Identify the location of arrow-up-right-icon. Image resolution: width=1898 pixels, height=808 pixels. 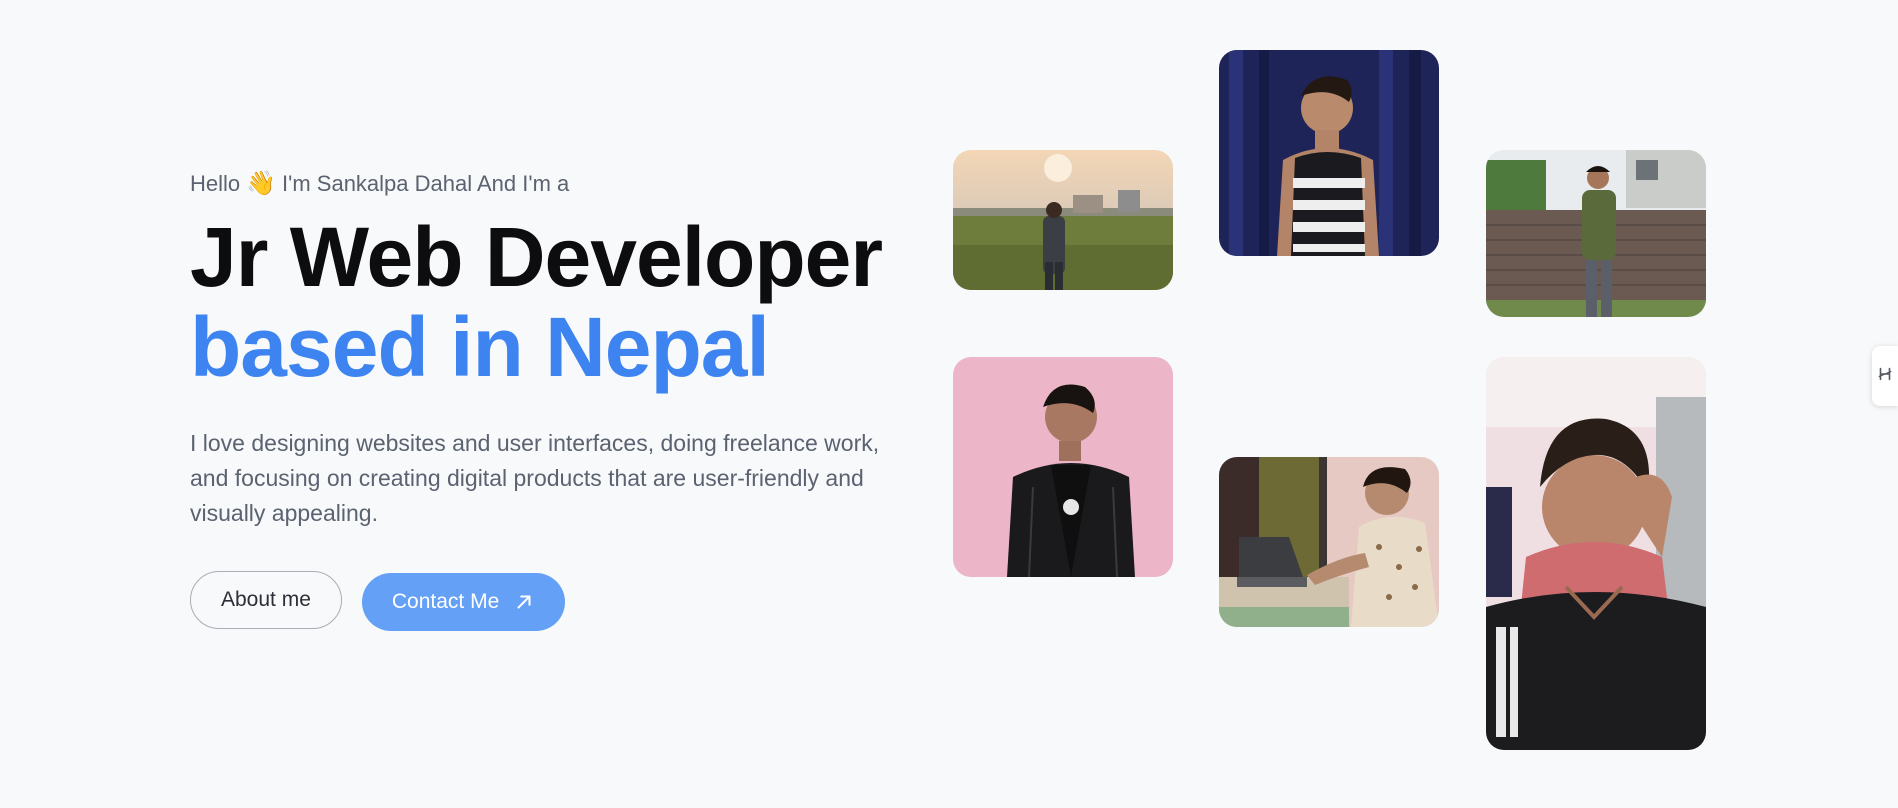
(524, 602).